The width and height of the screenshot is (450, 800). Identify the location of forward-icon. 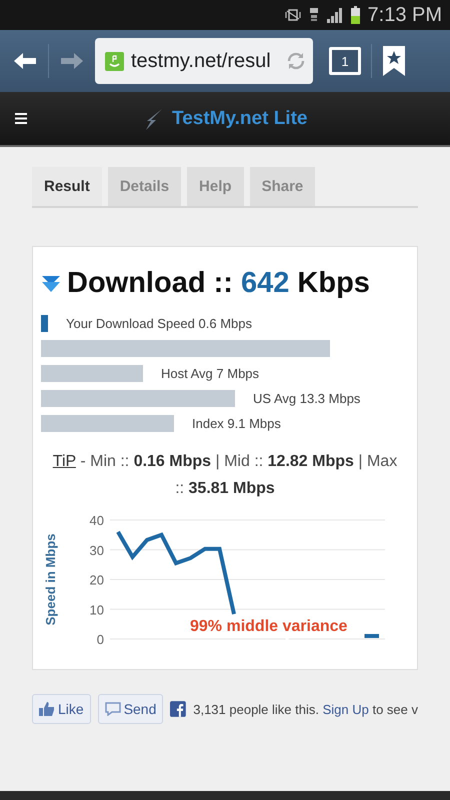
(72, 61).